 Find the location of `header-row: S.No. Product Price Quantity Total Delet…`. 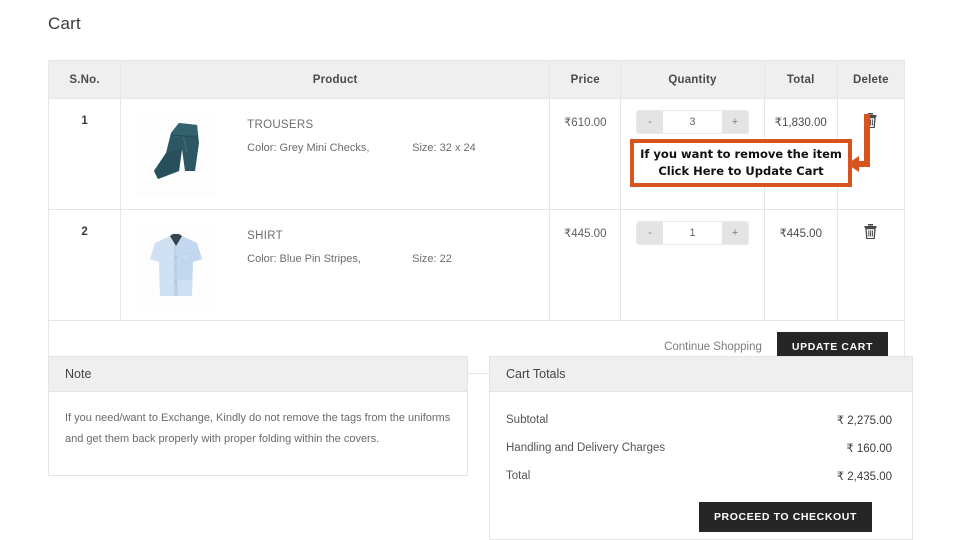

header-row: S.No. Product Price Quantity Total Delet… is located at coordinates (476, 79).